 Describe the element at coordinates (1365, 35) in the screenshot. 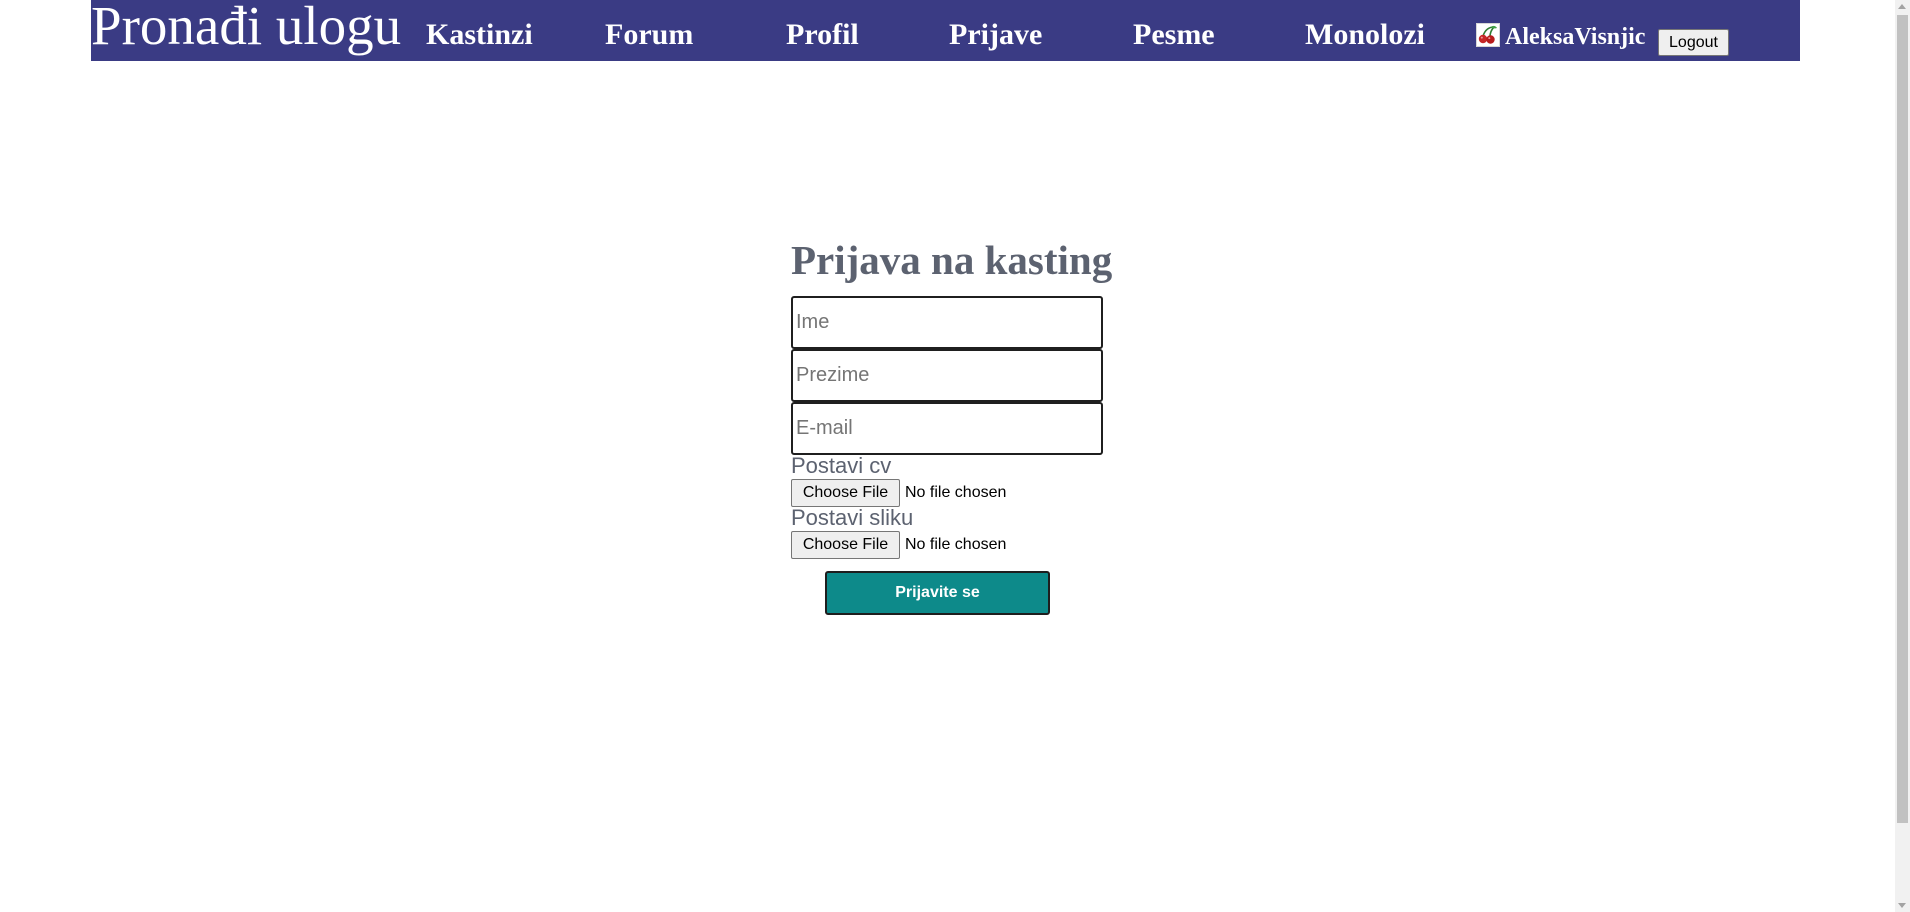

I see `nav-link-monolozi: Monolozi` at that location.